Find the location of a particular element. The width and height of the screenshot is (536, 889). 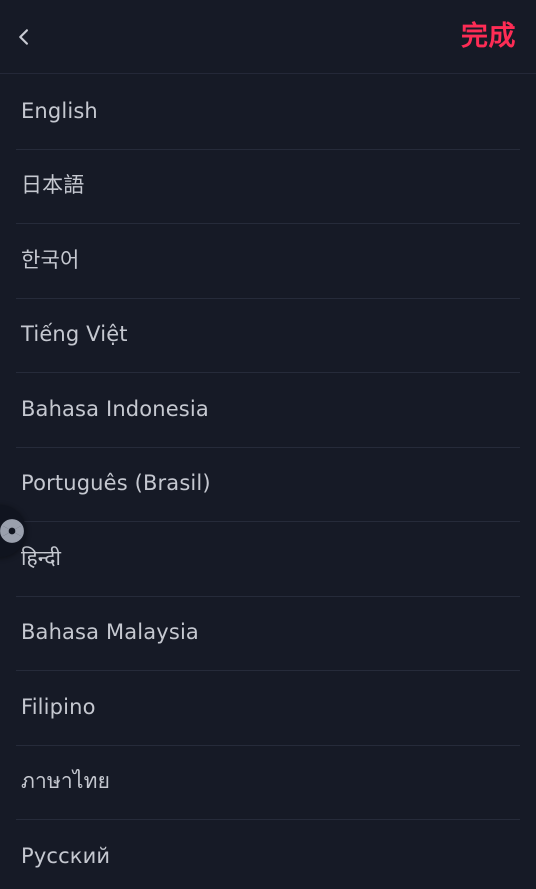

language-label: Filipino is located at coordinates (58, 706).